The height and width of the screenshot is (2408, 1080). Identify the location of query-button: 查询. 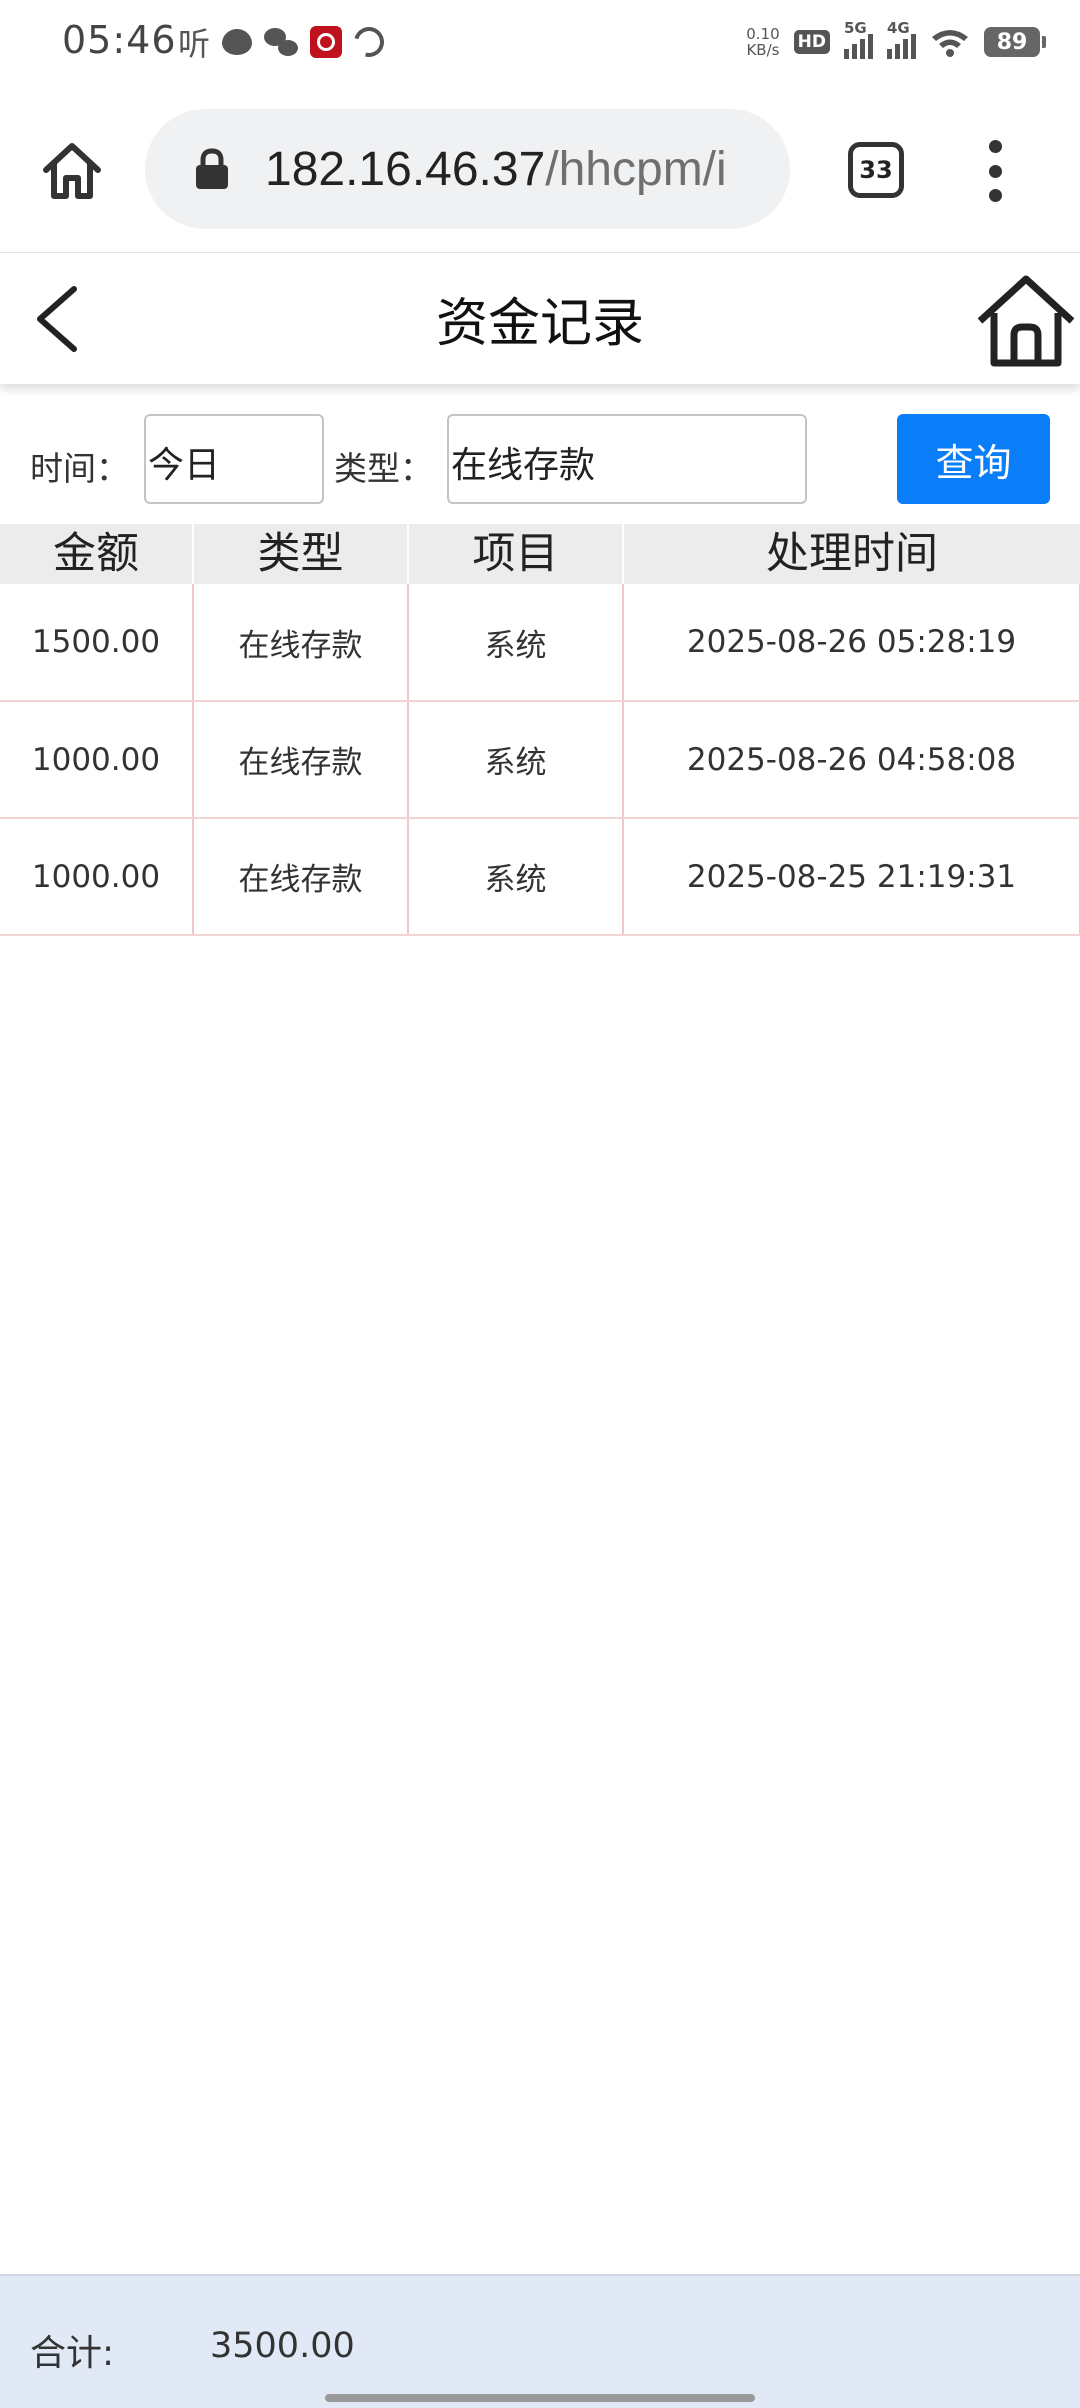
(973, 459).